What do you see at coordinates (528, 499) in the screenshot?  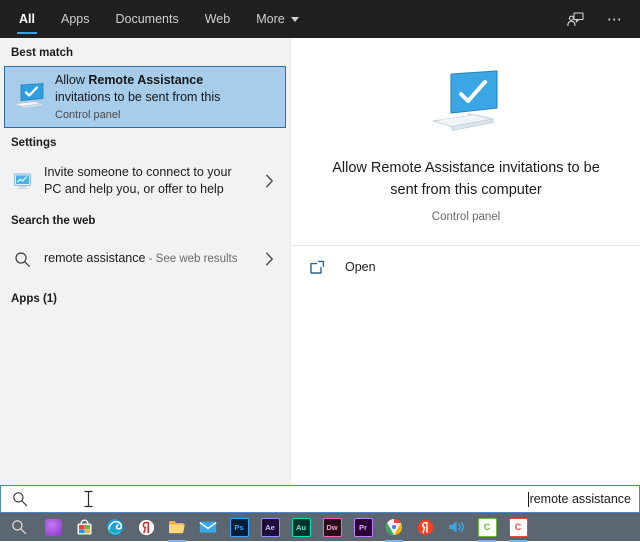 I see `text-caret` at bounding box center [528, 499].